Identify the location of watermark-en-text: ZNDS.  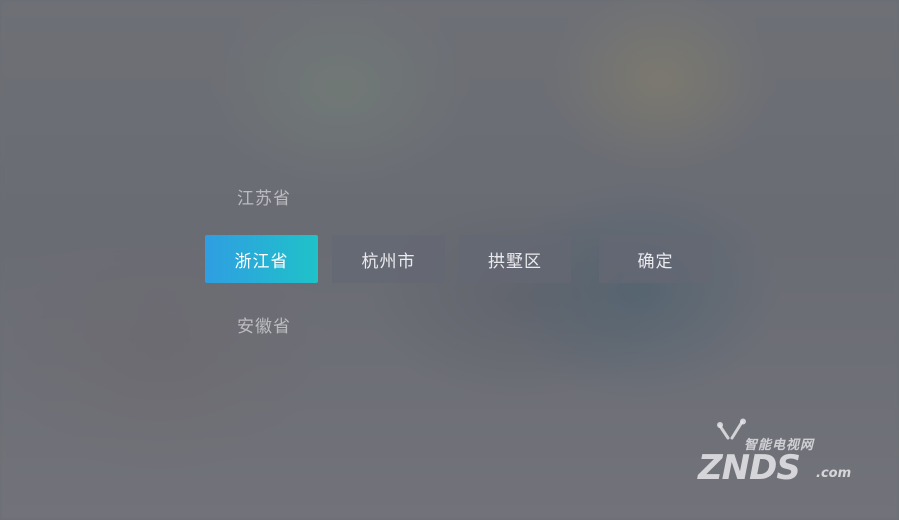
(749, 468).